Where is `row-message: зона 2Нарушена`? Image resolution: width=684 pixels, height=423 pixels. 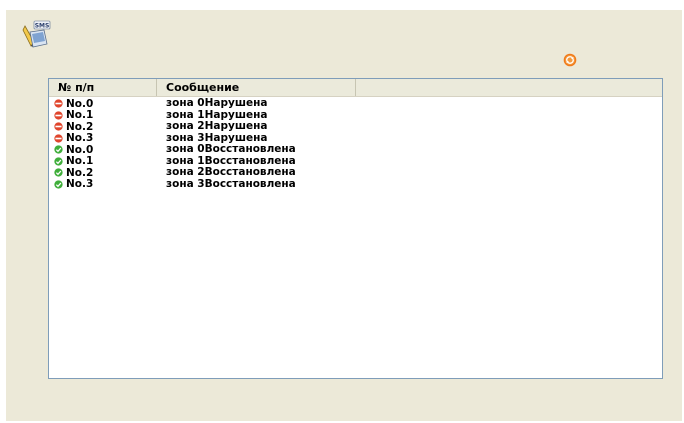
row-message: зона 2Нарушена is located at coordinates (217, 126).